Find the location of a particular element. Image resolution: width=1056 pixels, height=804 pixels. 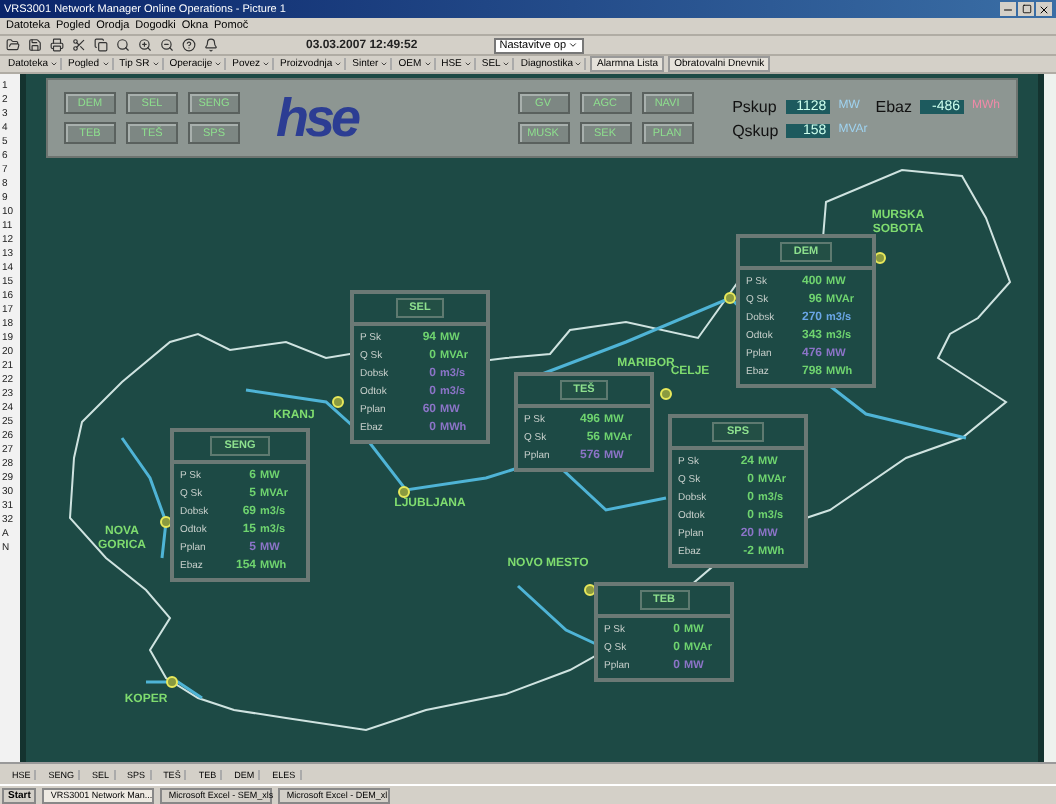

maximize-icon is located at coordinates (1026, 9).